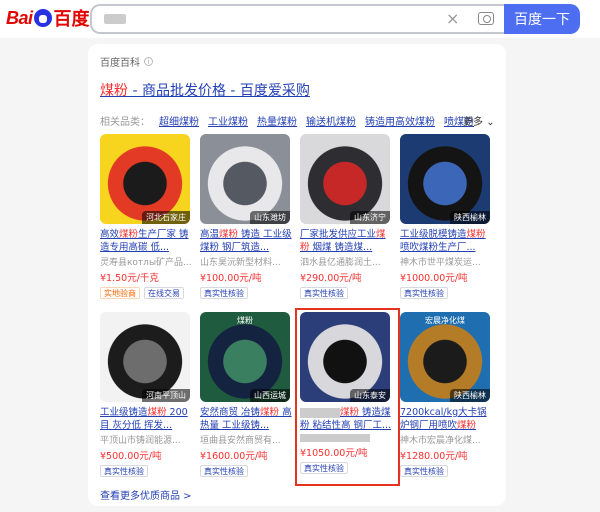 The image size is (600, 512). What do you see at coordinates (120, 293) in the screenshot?
I see `verification-tag: 实地验商` at bounding box center [120, 293].